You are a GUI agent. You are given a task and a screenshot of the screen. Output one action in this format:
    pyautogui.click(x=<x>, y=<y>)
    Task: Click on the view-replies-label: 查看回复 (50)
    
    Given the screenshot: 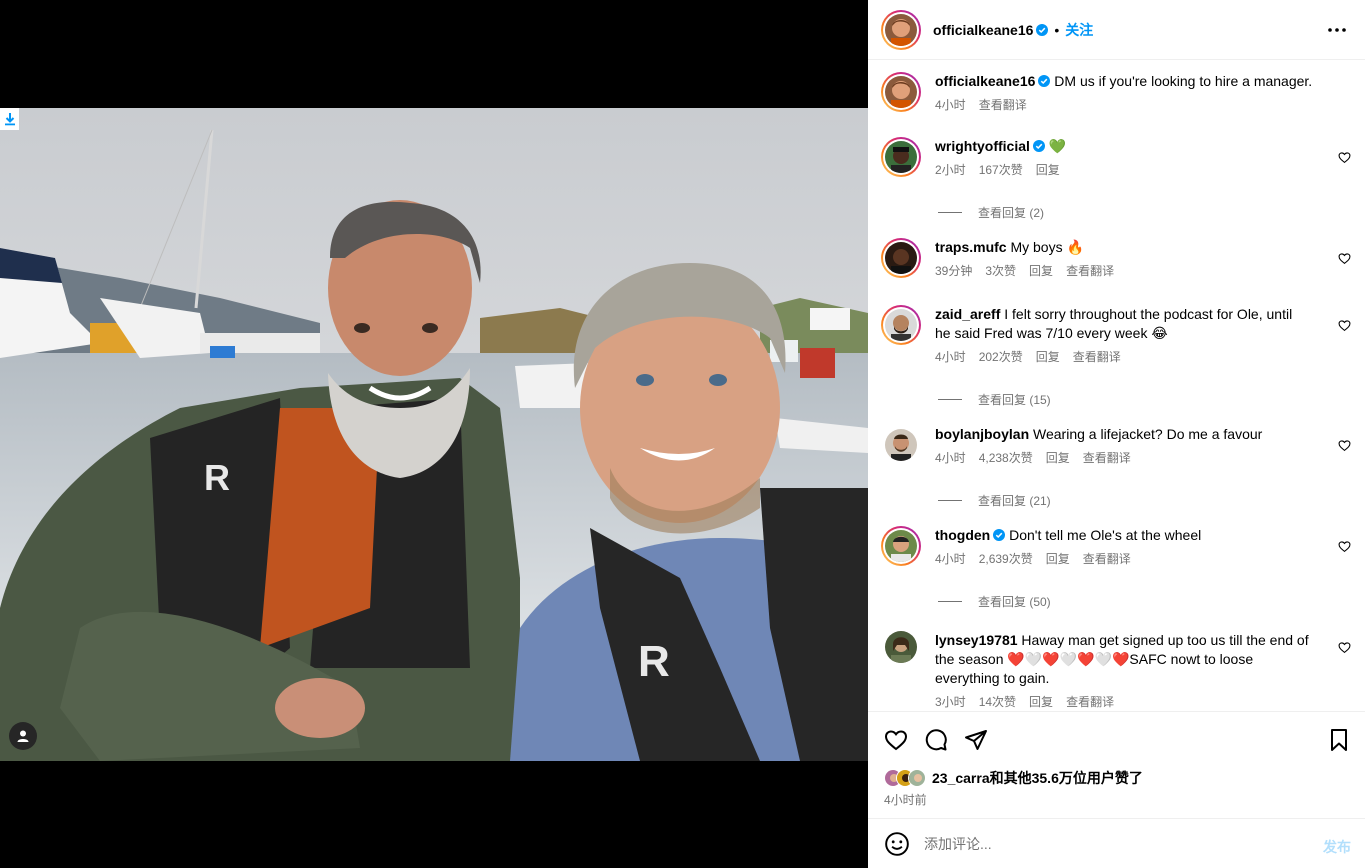 What is the action you would take?
    pyautogui.click(x=1014, y=602)
    